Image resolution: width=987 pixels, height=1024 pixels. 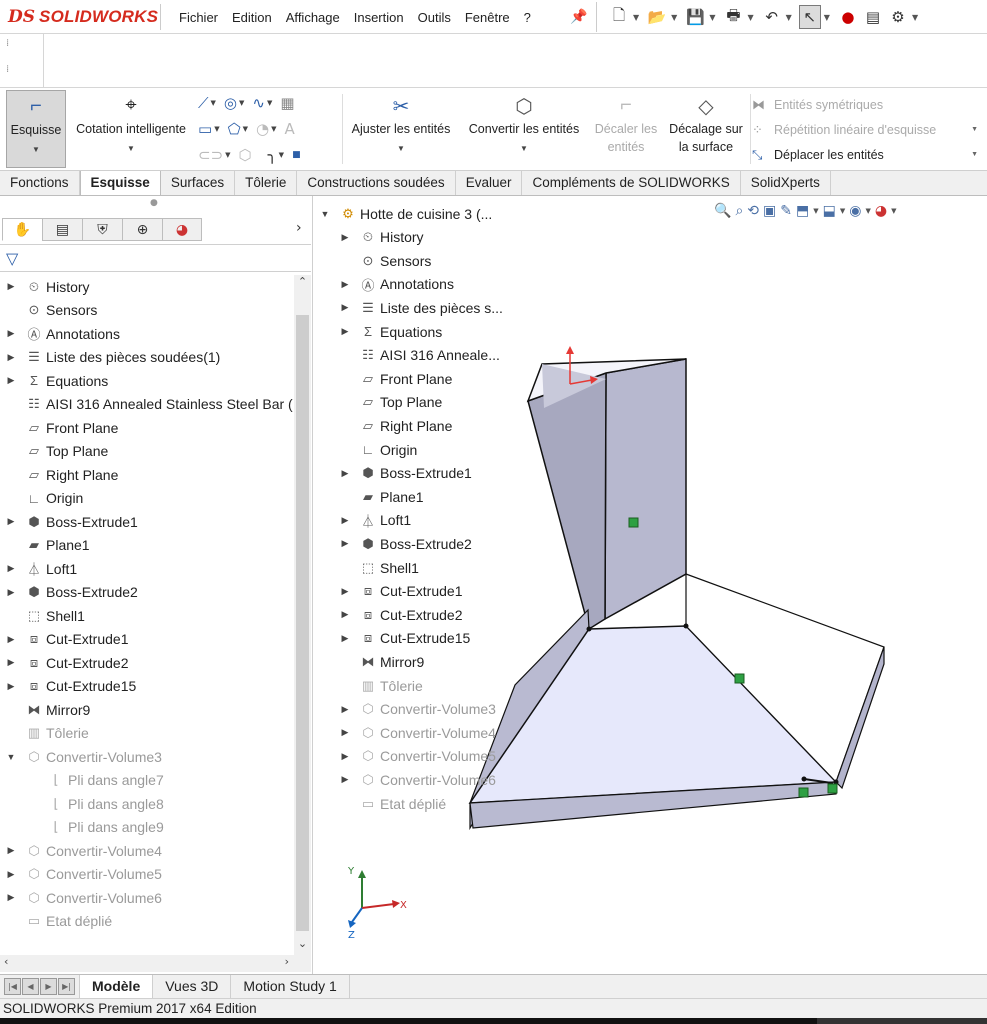 I want to click on tree-item: ▱ Front Plane, so click(x=424, y=378).